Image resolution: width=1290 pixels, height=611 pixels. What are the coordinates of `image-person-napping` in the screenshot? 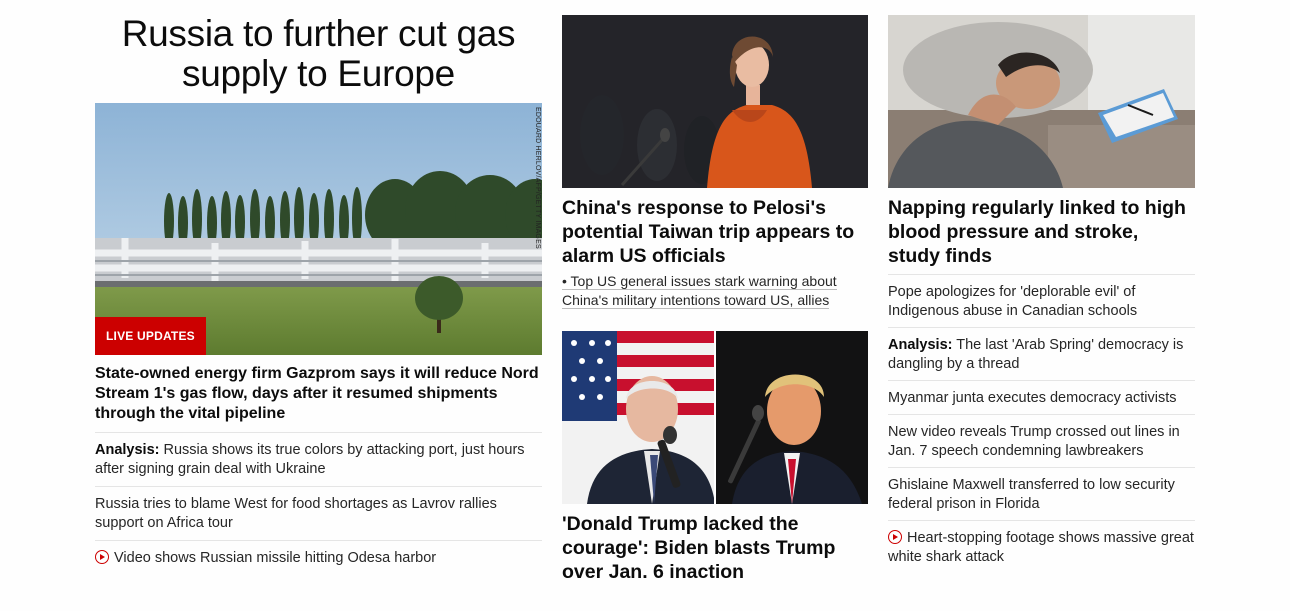 It's located at (1041, 101).